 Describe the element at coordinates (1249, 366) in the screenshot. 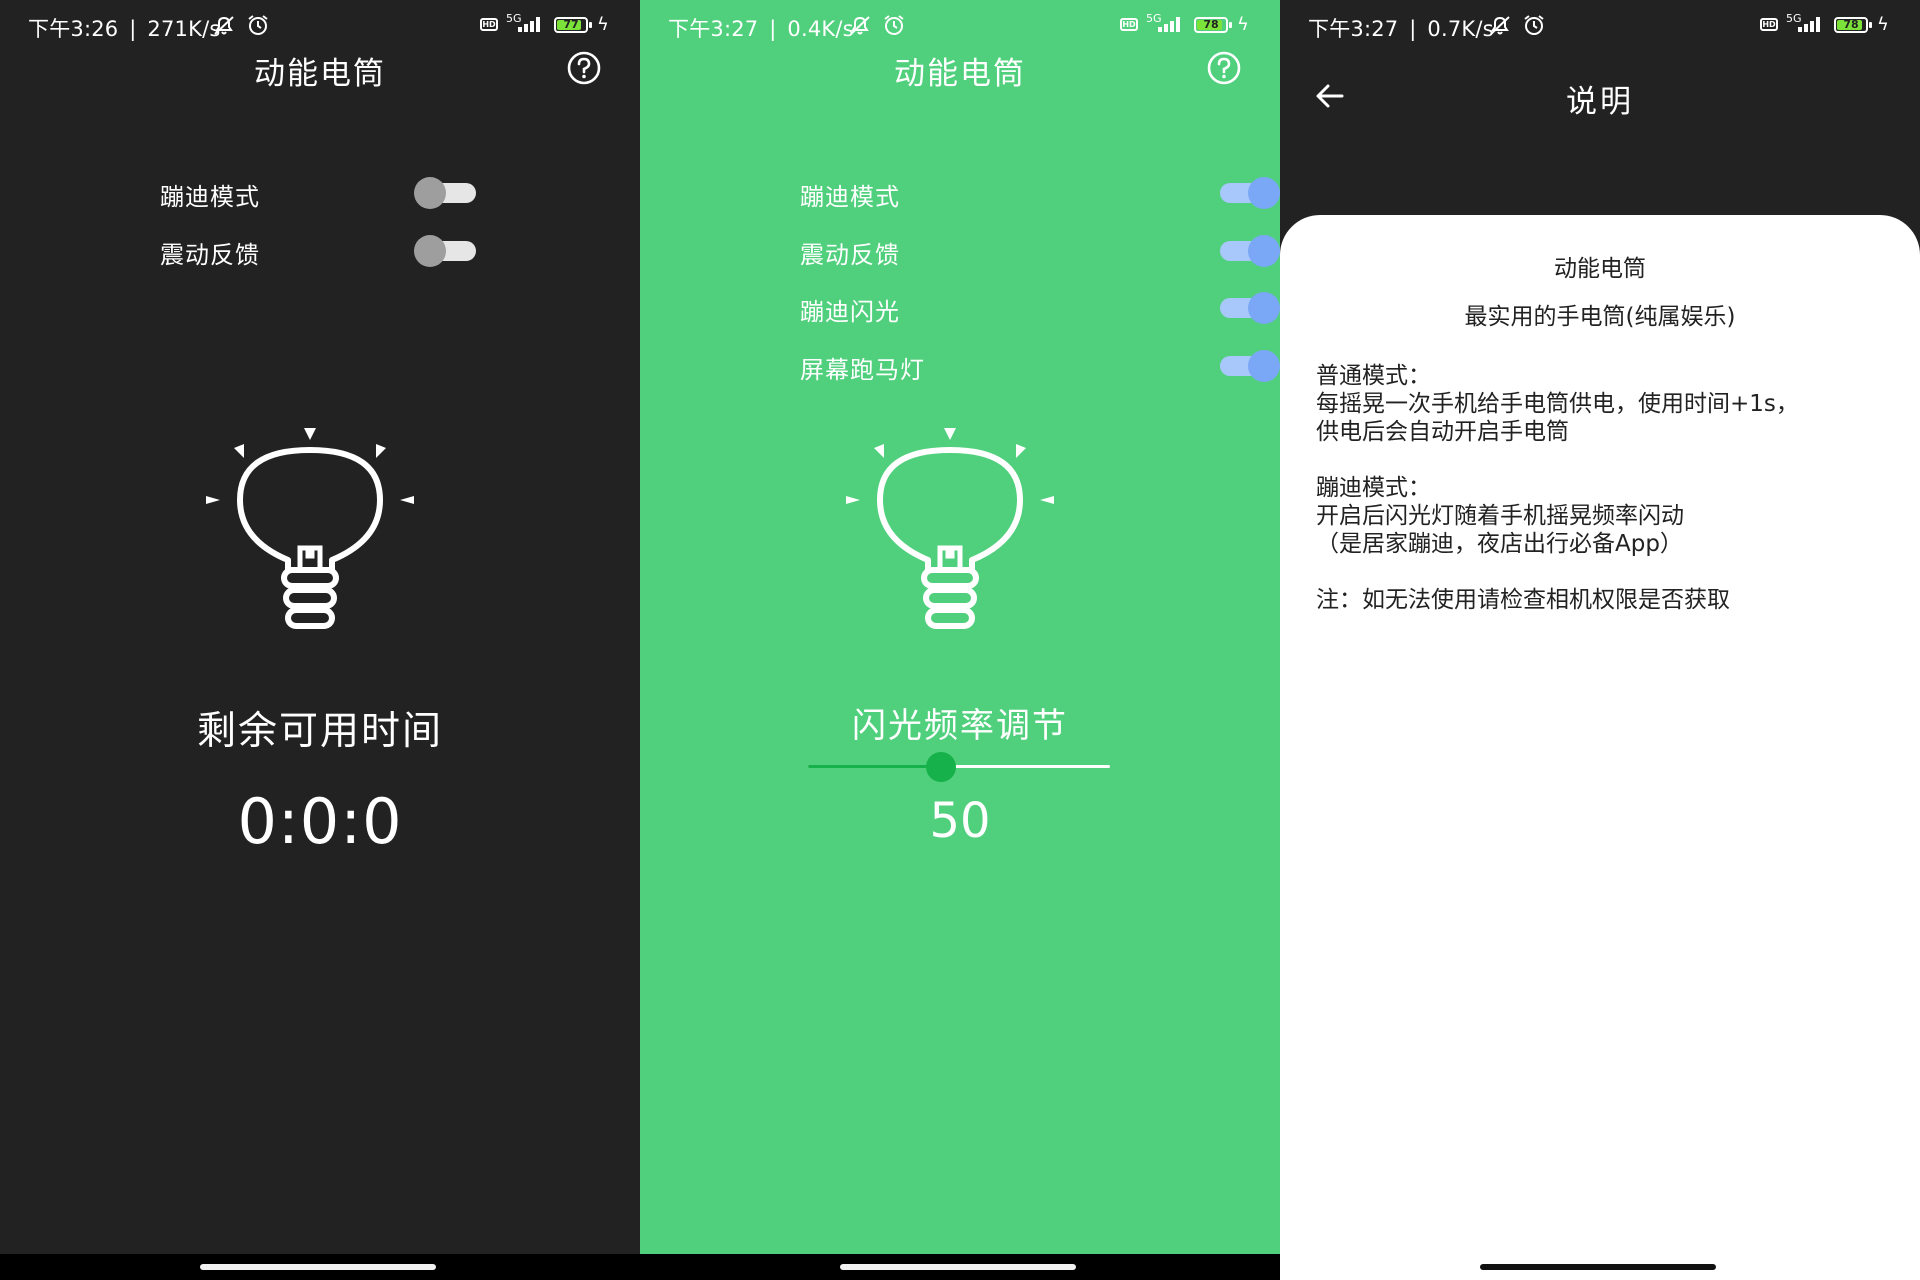

I see `screen-marquee-switch` at that location.